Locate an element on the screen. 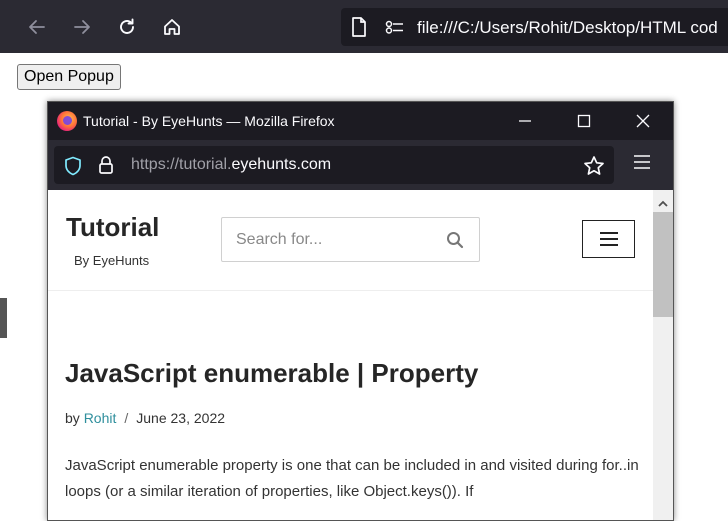  app-menu-icon is located at coordinates (642, 164).